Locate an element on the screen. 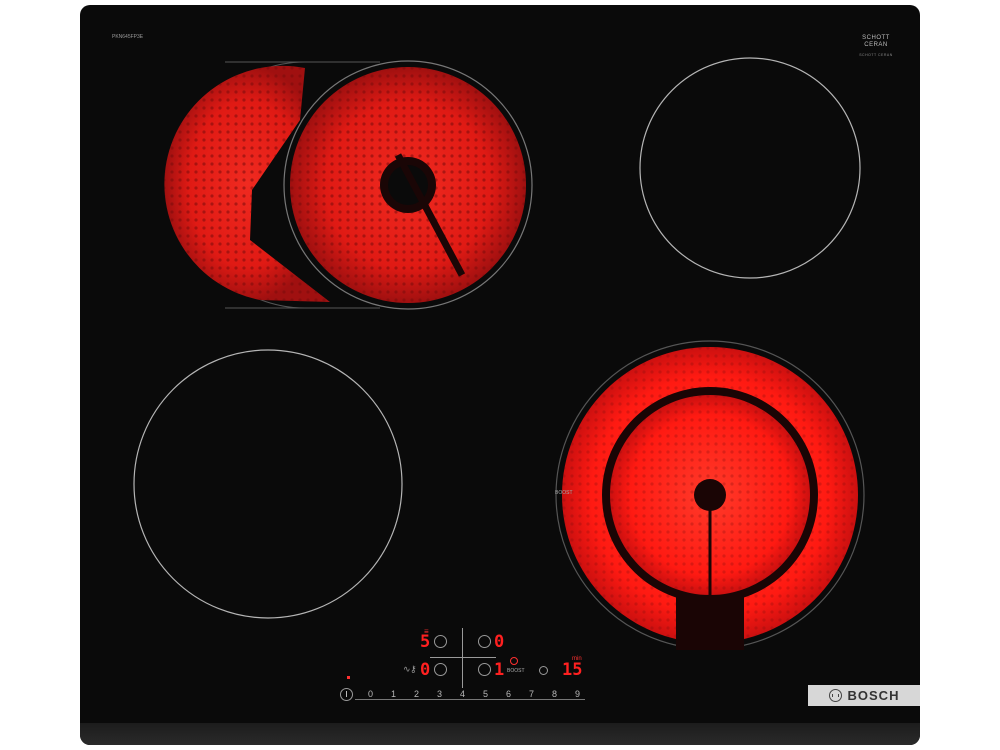 The image size is (1000, 750). slider-value: 6 is located at coordinates (508, 694).